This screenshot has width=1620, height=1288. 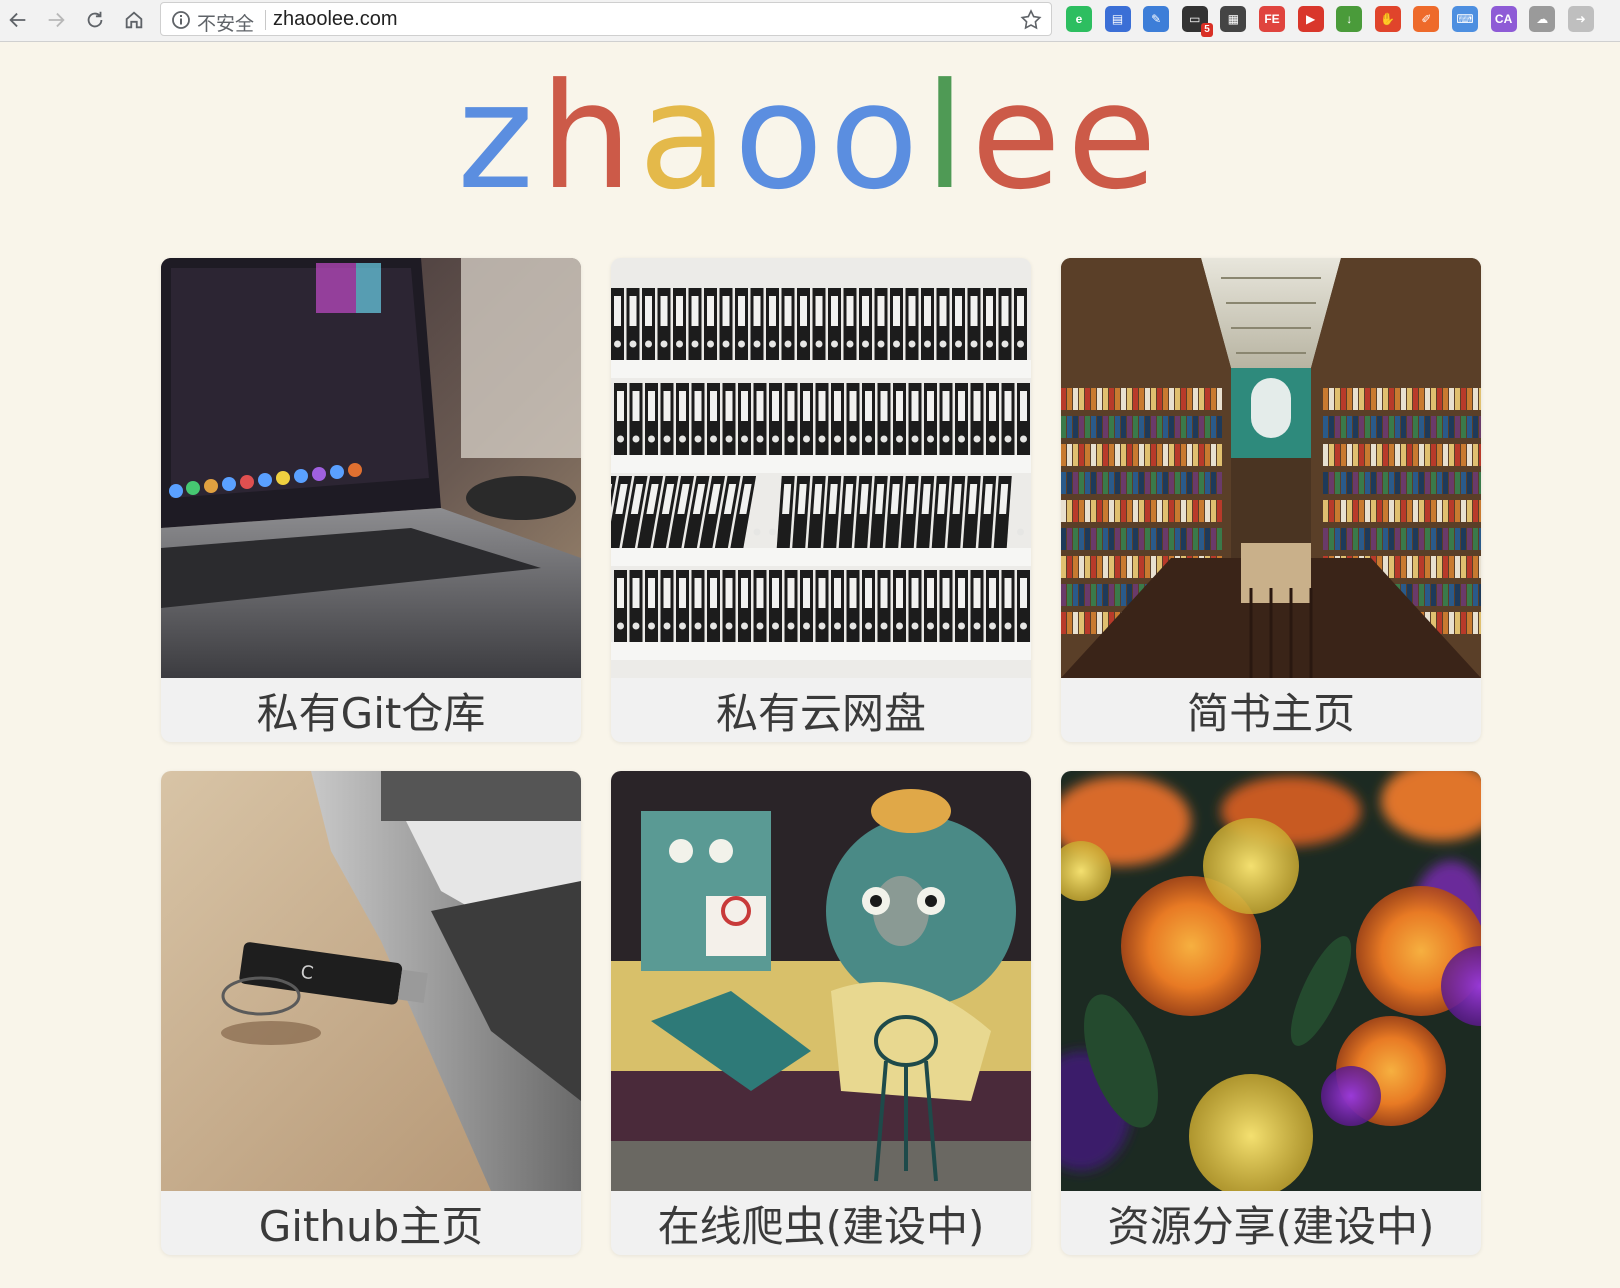 What do you see at coordinates (371, 1226) in the screenshot?
I see `card-label: Github主页` at bounding box center [371, 1226].